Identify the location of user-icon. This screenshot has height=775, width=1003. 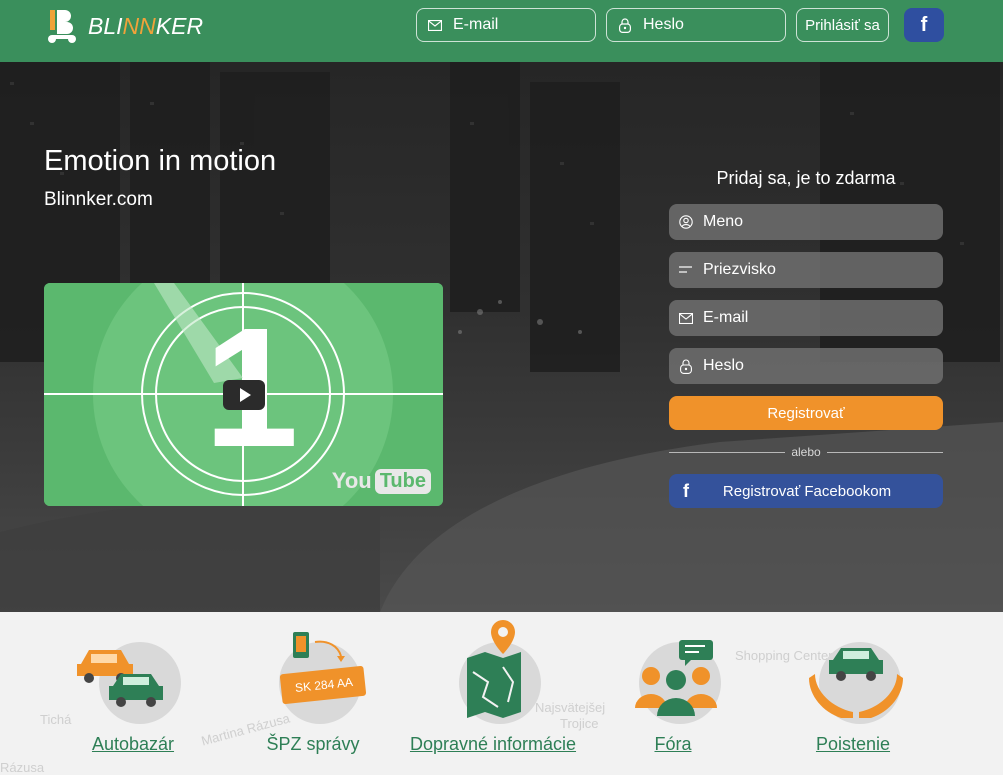
(686, 222).